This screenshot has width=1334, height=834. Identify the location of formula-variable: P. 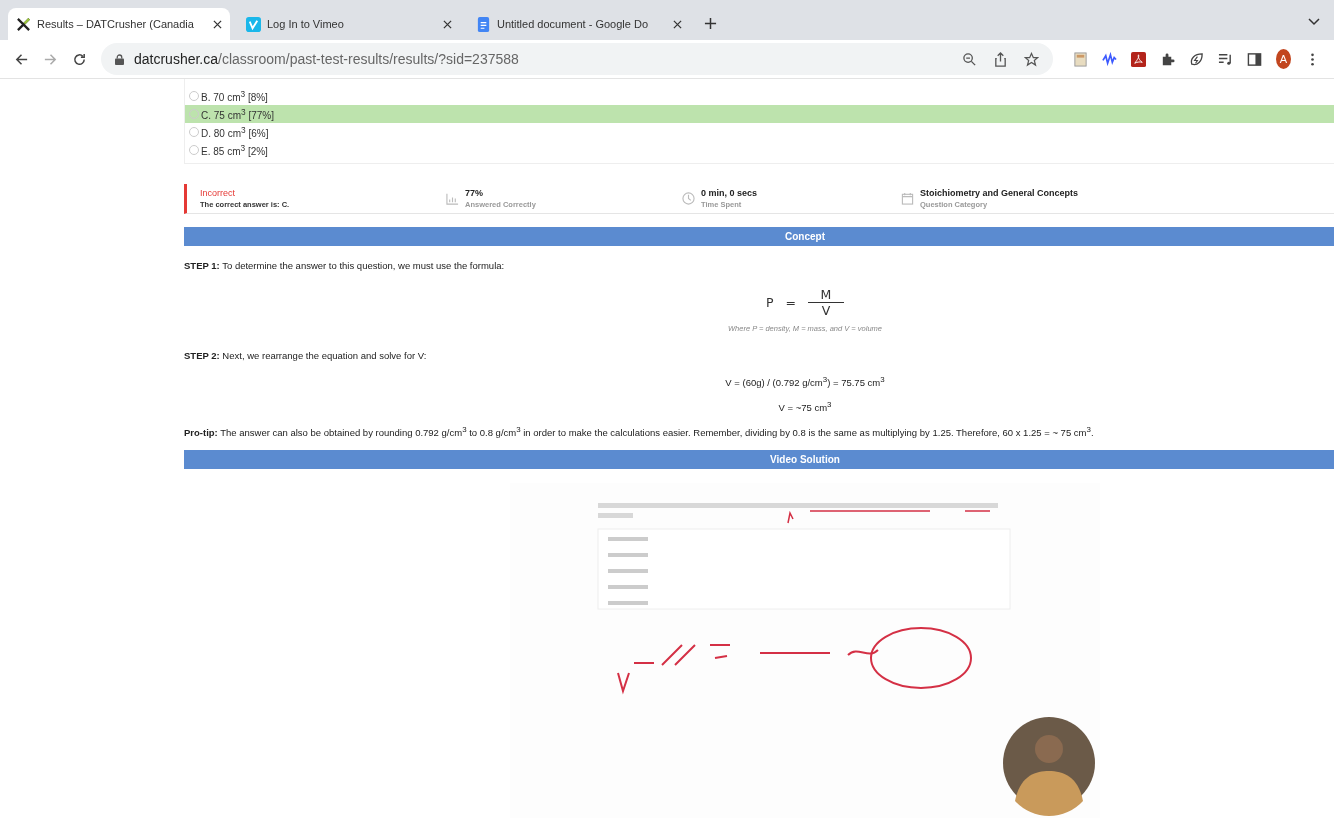
(770, 302).